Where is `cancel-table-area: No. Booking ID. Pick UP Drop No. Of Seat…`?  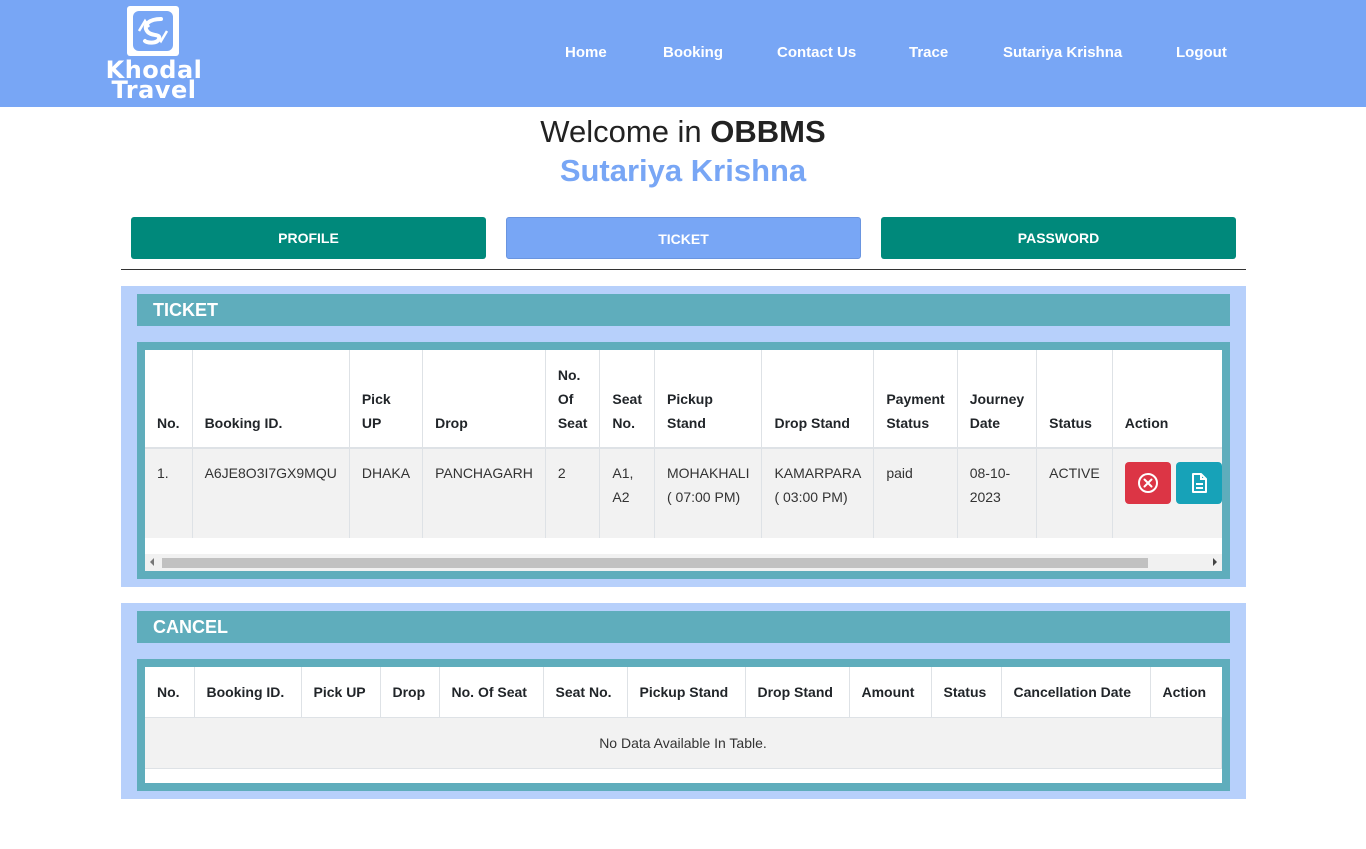 cancel-table-area: No. Booking ID. Pick UP Drop No. Of Seat… is located at coordinates (683, 725).